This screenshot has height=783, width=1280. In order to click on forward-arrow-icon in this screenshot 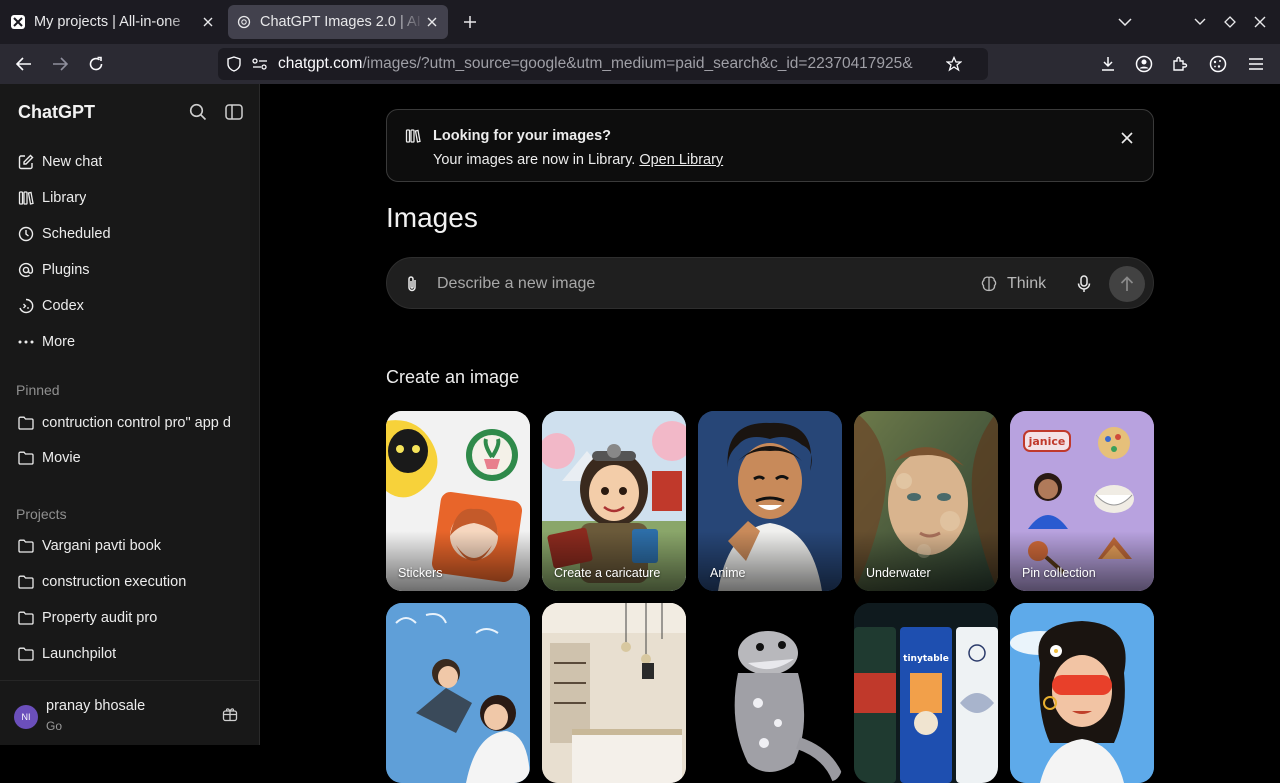, I will do `click(60, 64)`.